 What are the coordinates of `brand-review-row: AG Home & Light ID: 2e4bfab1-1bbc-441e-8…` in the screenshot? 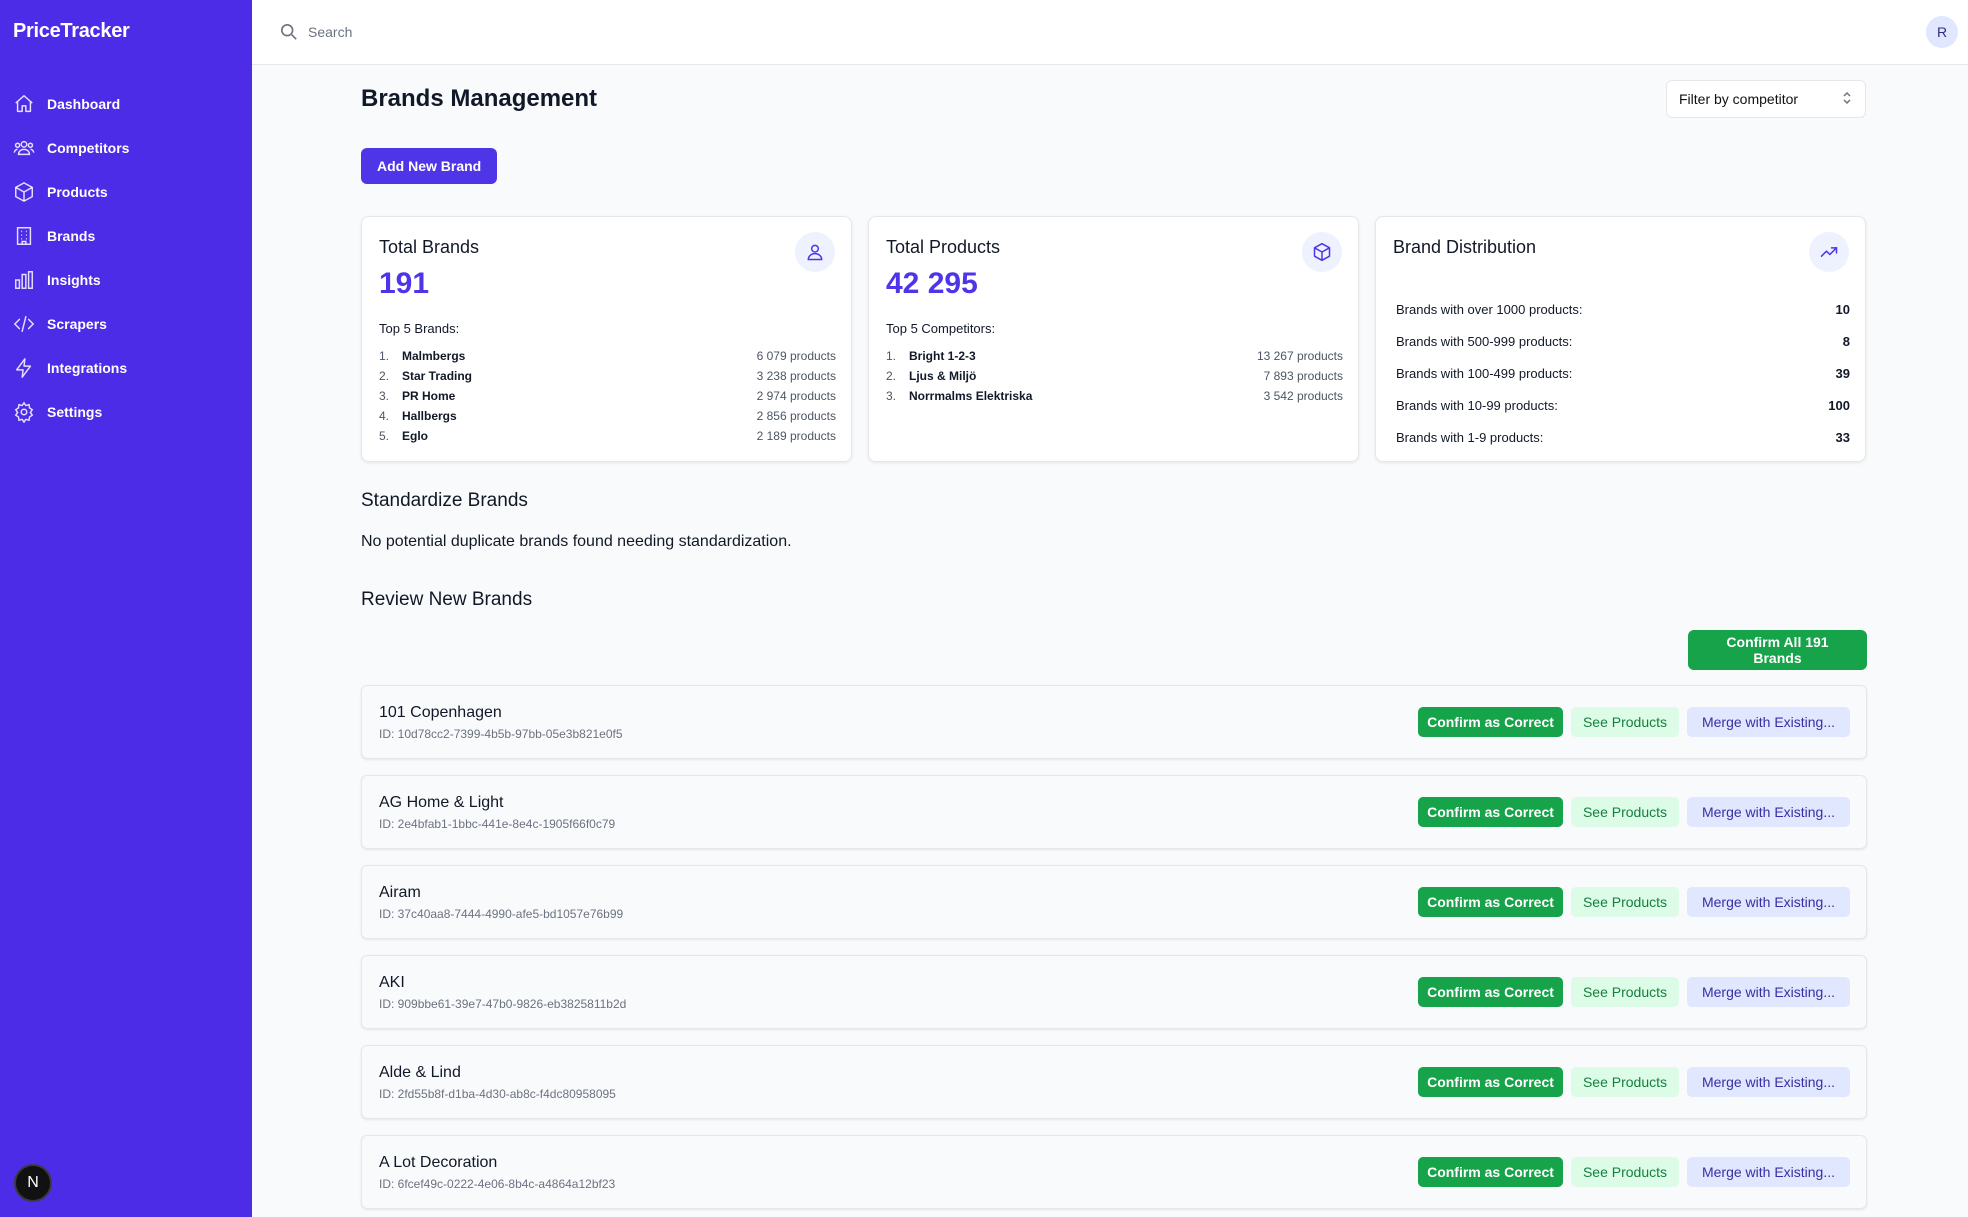 It's located at (1114, 812).